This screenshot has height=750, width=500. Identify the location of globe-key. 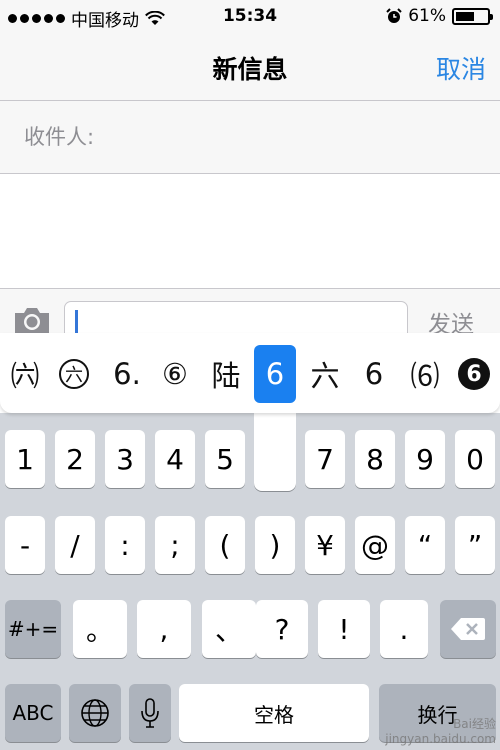
(95, 713).